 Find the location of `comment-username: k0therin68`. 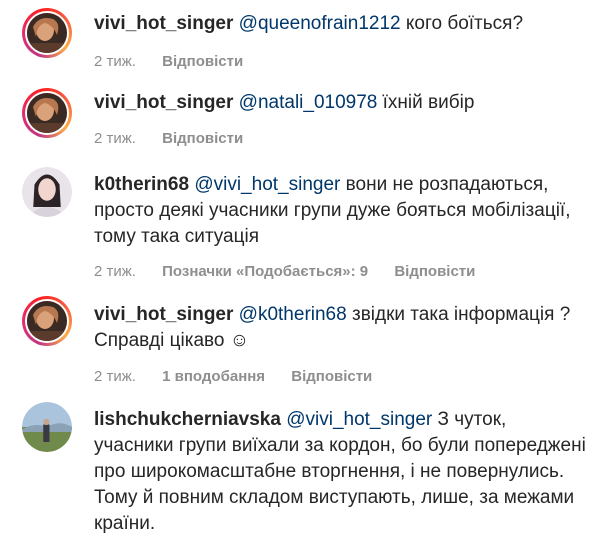

comment-username: k0therin68 is located at coordinates (141, 184).